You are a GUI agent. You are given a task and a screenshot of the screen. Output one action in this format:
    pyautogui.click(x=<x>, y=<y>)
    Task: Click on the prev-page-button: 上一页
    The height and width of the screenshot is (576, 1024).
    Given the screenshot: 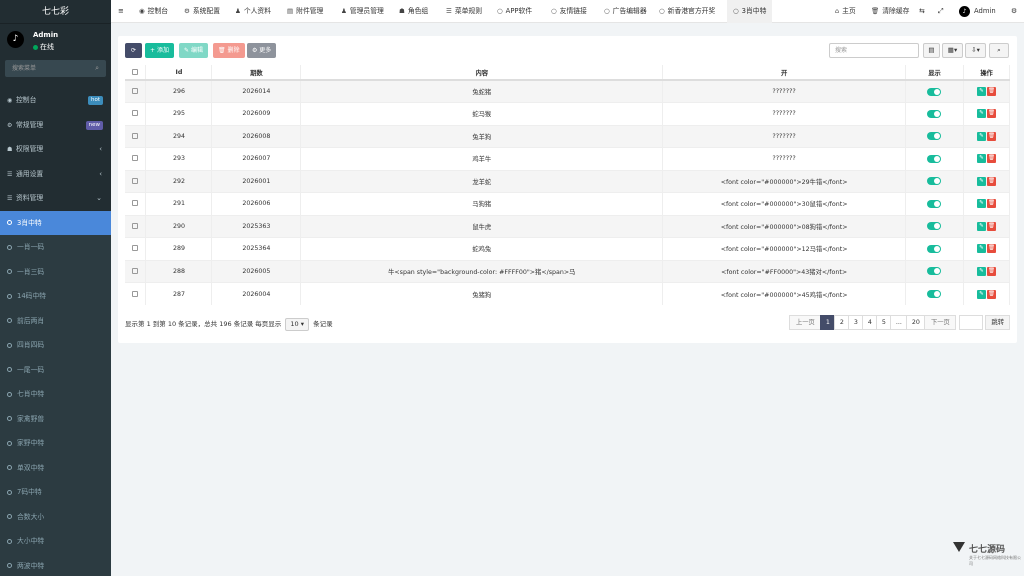 What is the action you would take?
    pyautogui.click(x=805, y=322)
    